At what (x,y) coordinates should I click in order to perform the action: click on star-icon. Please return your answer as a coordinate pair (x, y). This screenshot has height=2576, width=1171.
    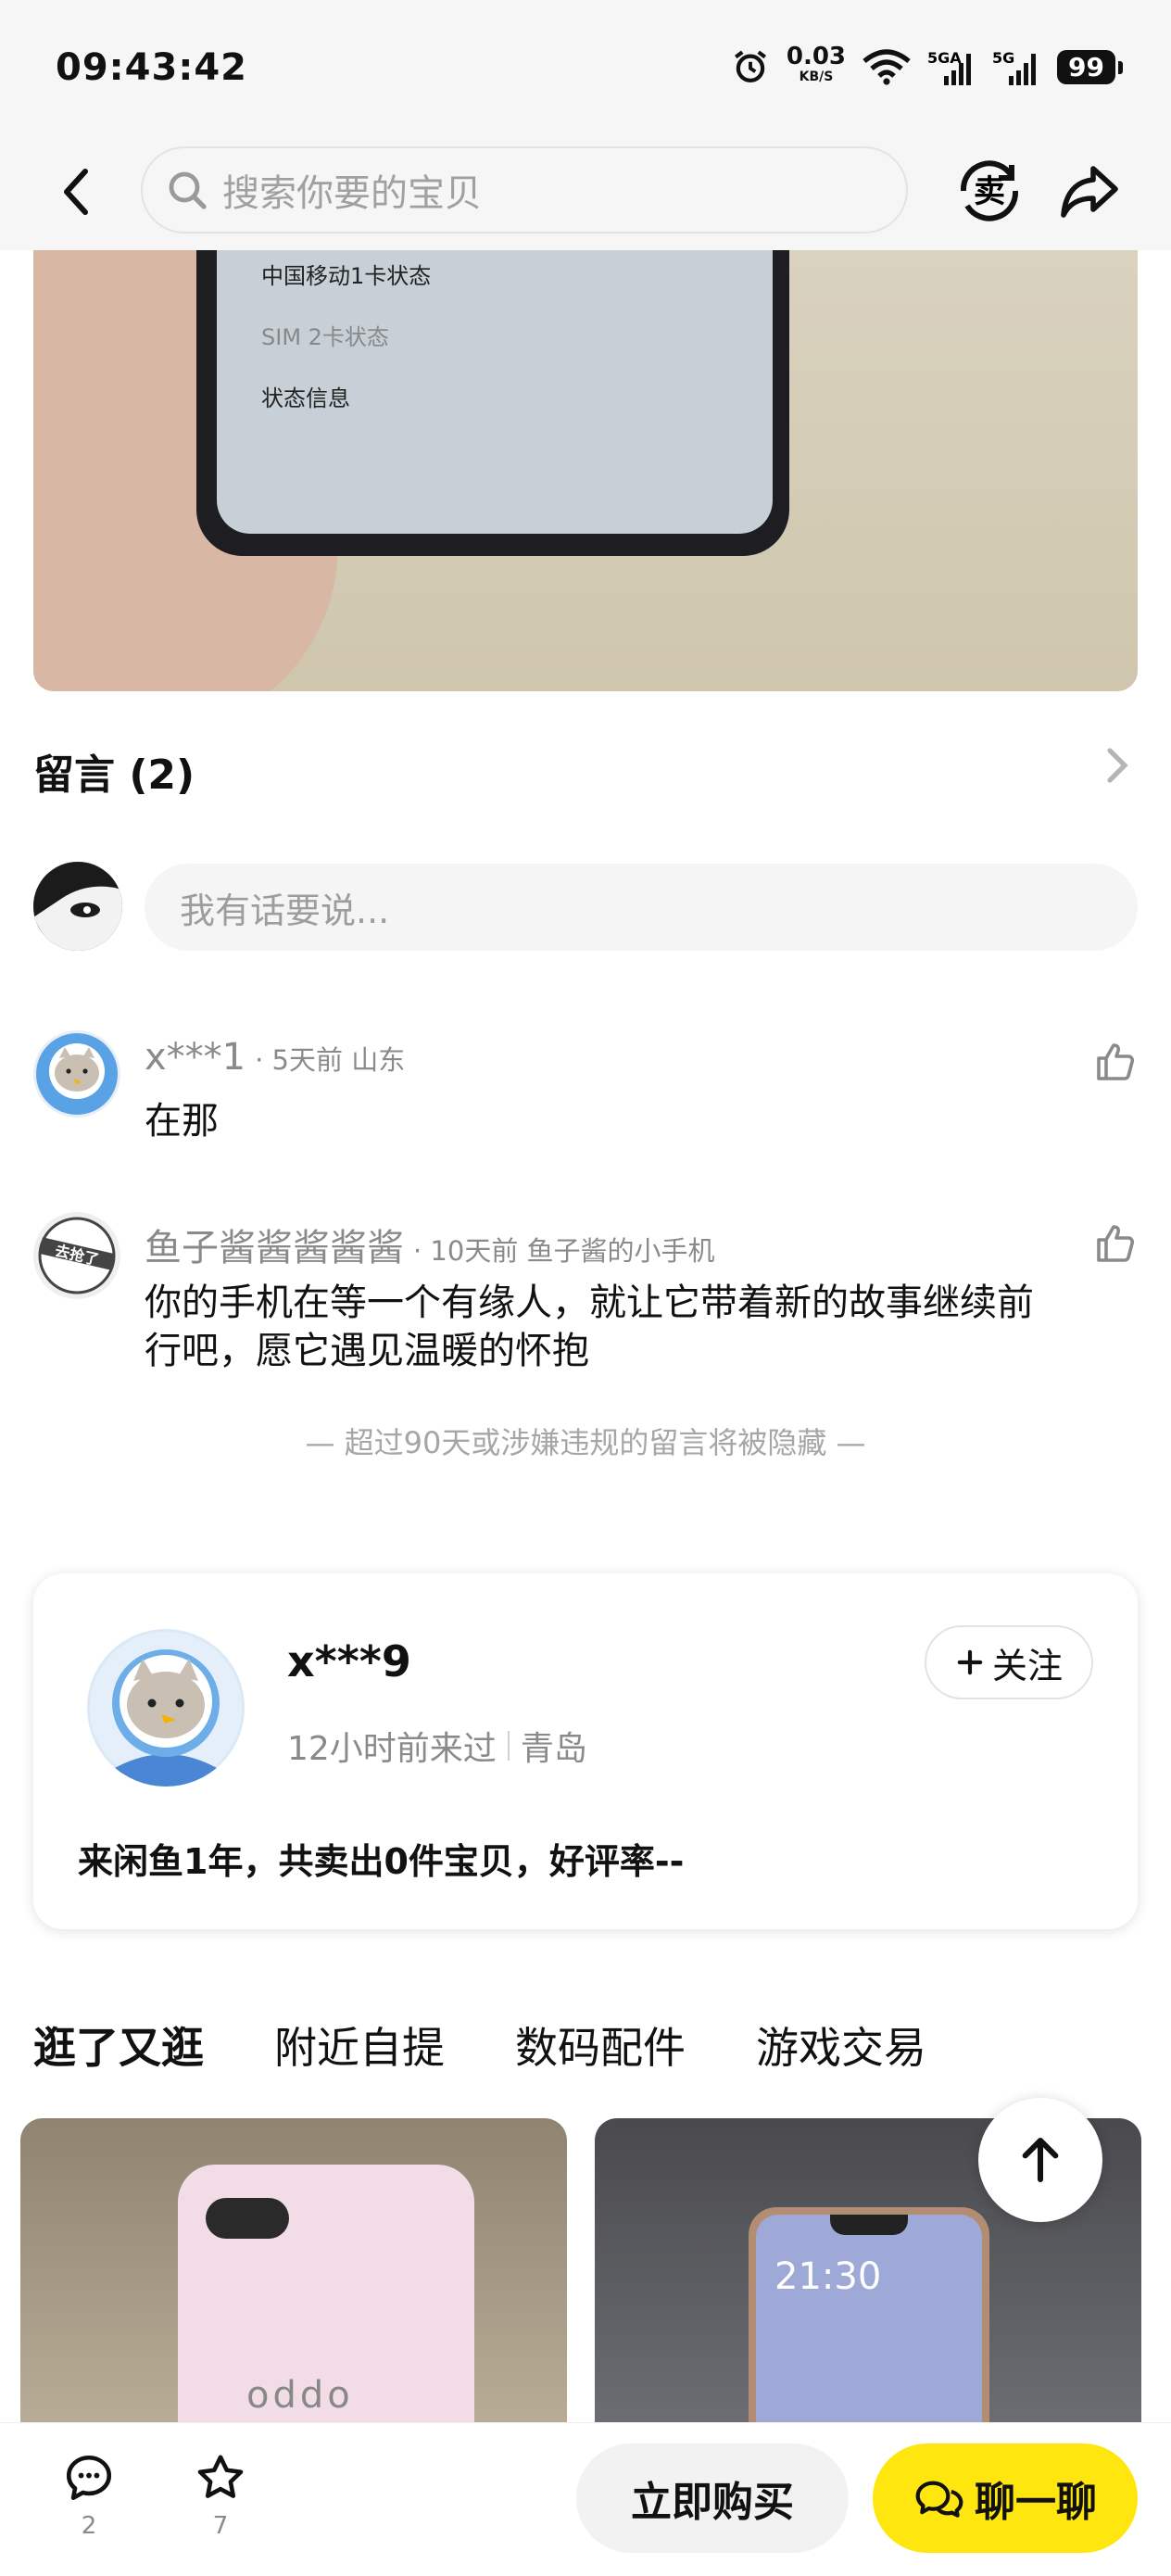
    Looking at the image, I should click on (221, 2476).